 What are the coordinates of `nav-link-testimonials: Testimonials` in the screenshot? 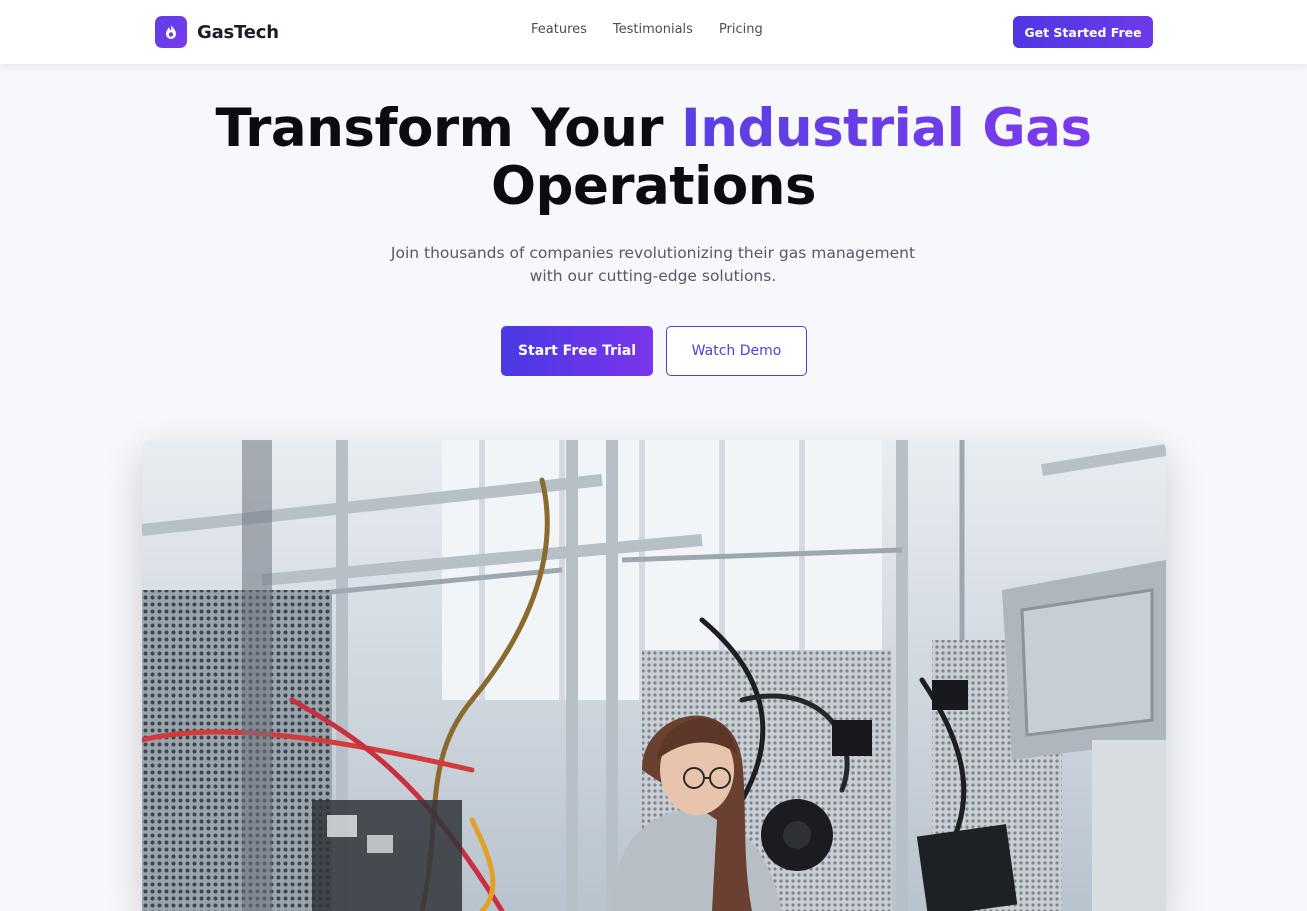 It's located at (653, 29).